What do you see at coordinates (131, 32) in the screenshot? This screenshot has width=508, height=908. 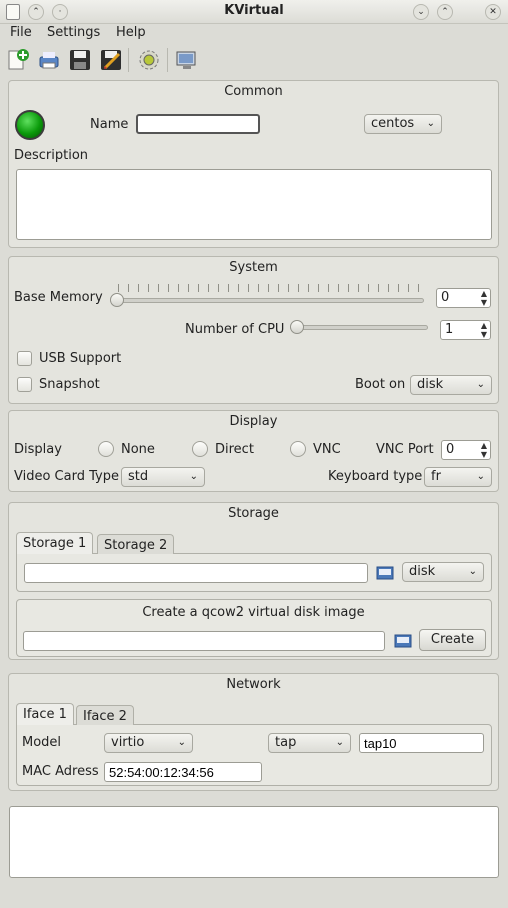 I see `menu-help: Help` at bounding box center [131, 32].